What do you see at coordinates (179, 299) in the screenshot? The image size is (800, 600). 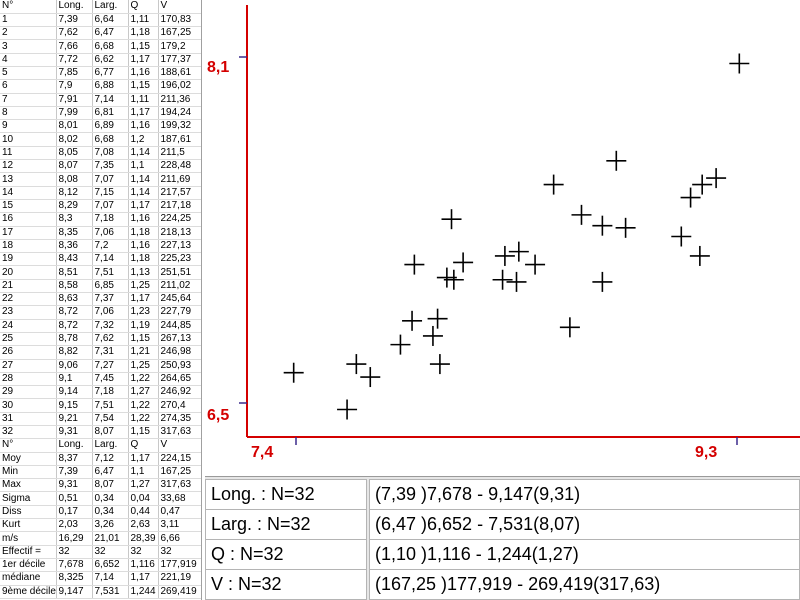 I see `table-cell: 245,64` at bounding box center [179, 299].